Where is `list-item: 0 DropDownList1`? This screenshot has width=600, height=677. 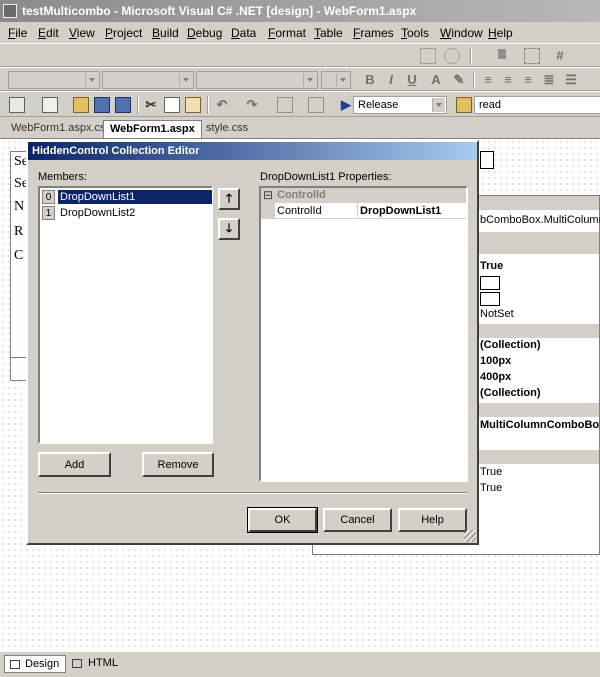
list-item: 0 DropDownList1 is located at coordinates (127, 197).